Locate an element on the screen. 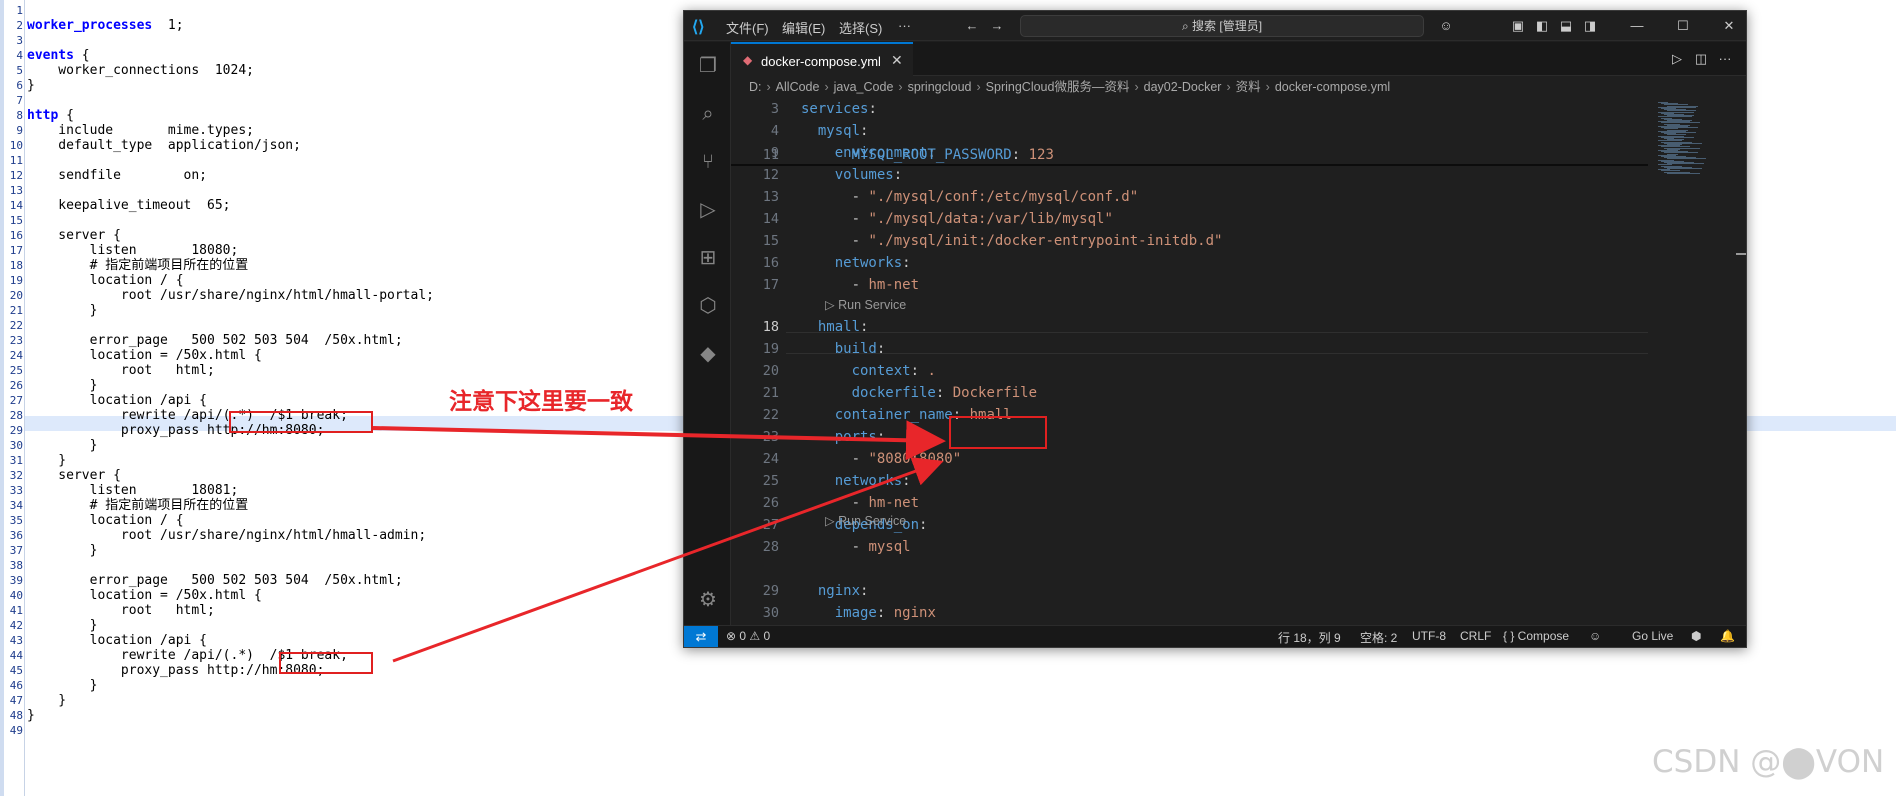  command-center-search: ⌕ 搜索 [管理员] is located at coordinates (1222, 26).